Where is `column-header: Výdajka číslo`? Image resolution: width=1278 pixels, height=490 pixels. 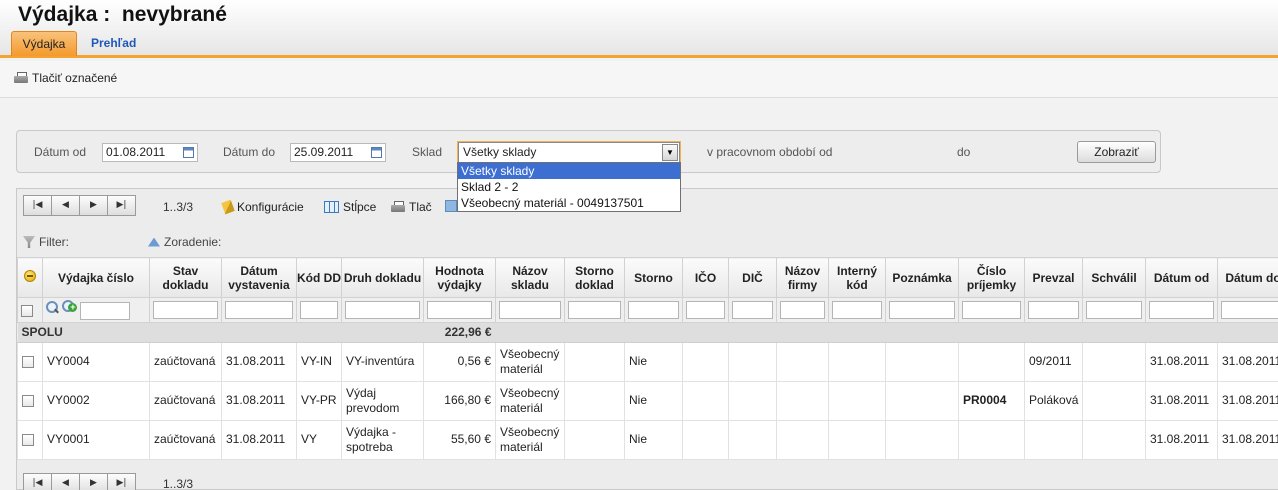 column-header: Výdajka číslo is located at coordinates (96, 277).